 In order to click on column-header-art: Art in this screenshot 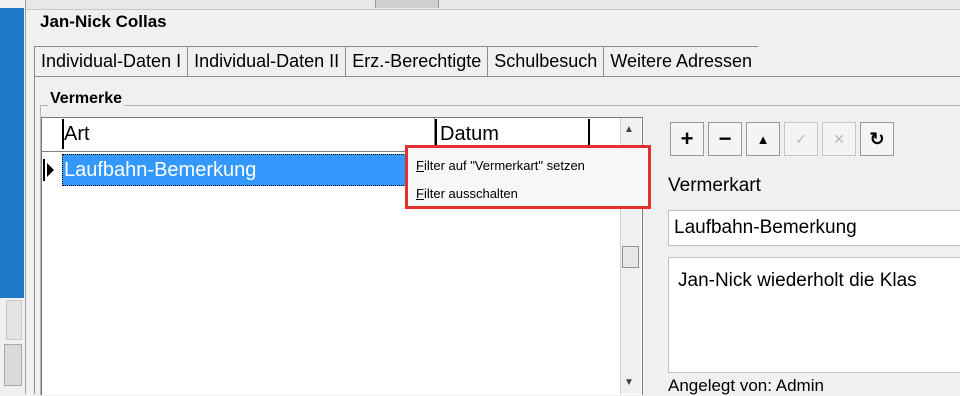, I will do `click(77, 134)`.